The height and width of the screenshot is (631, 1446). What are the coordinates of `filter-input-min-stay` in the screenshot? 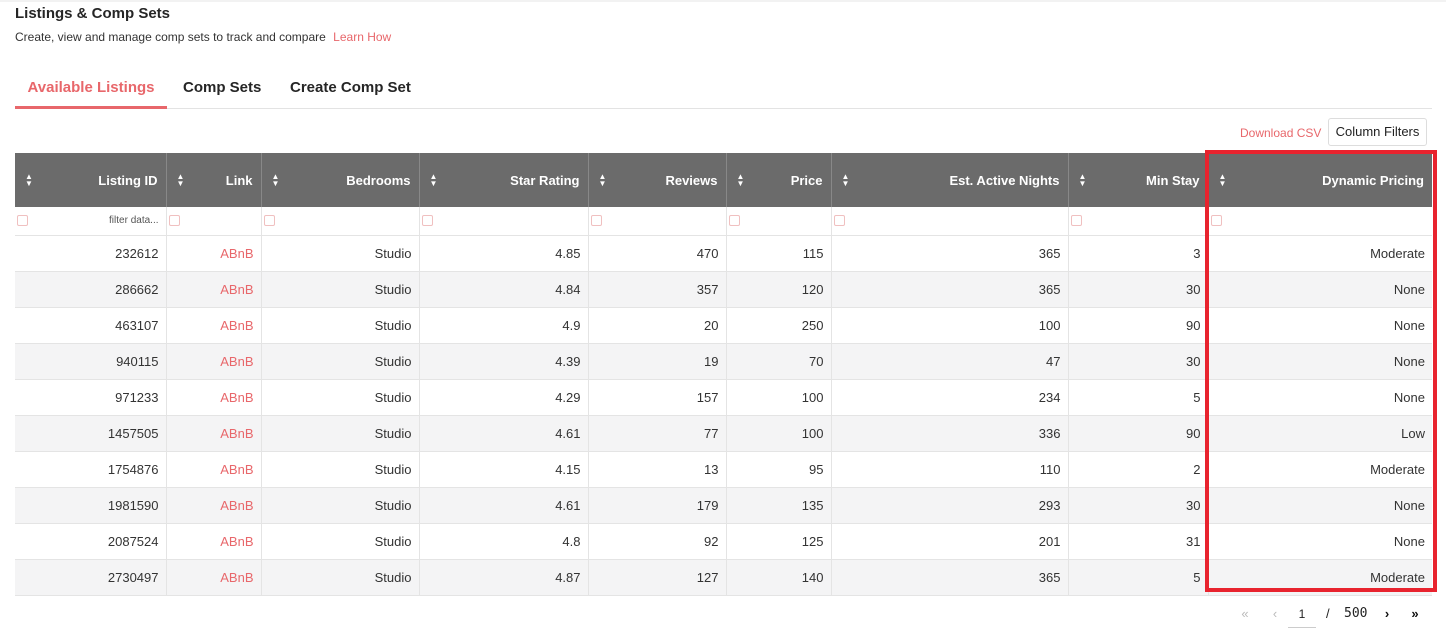 It's located at (1138, 221).